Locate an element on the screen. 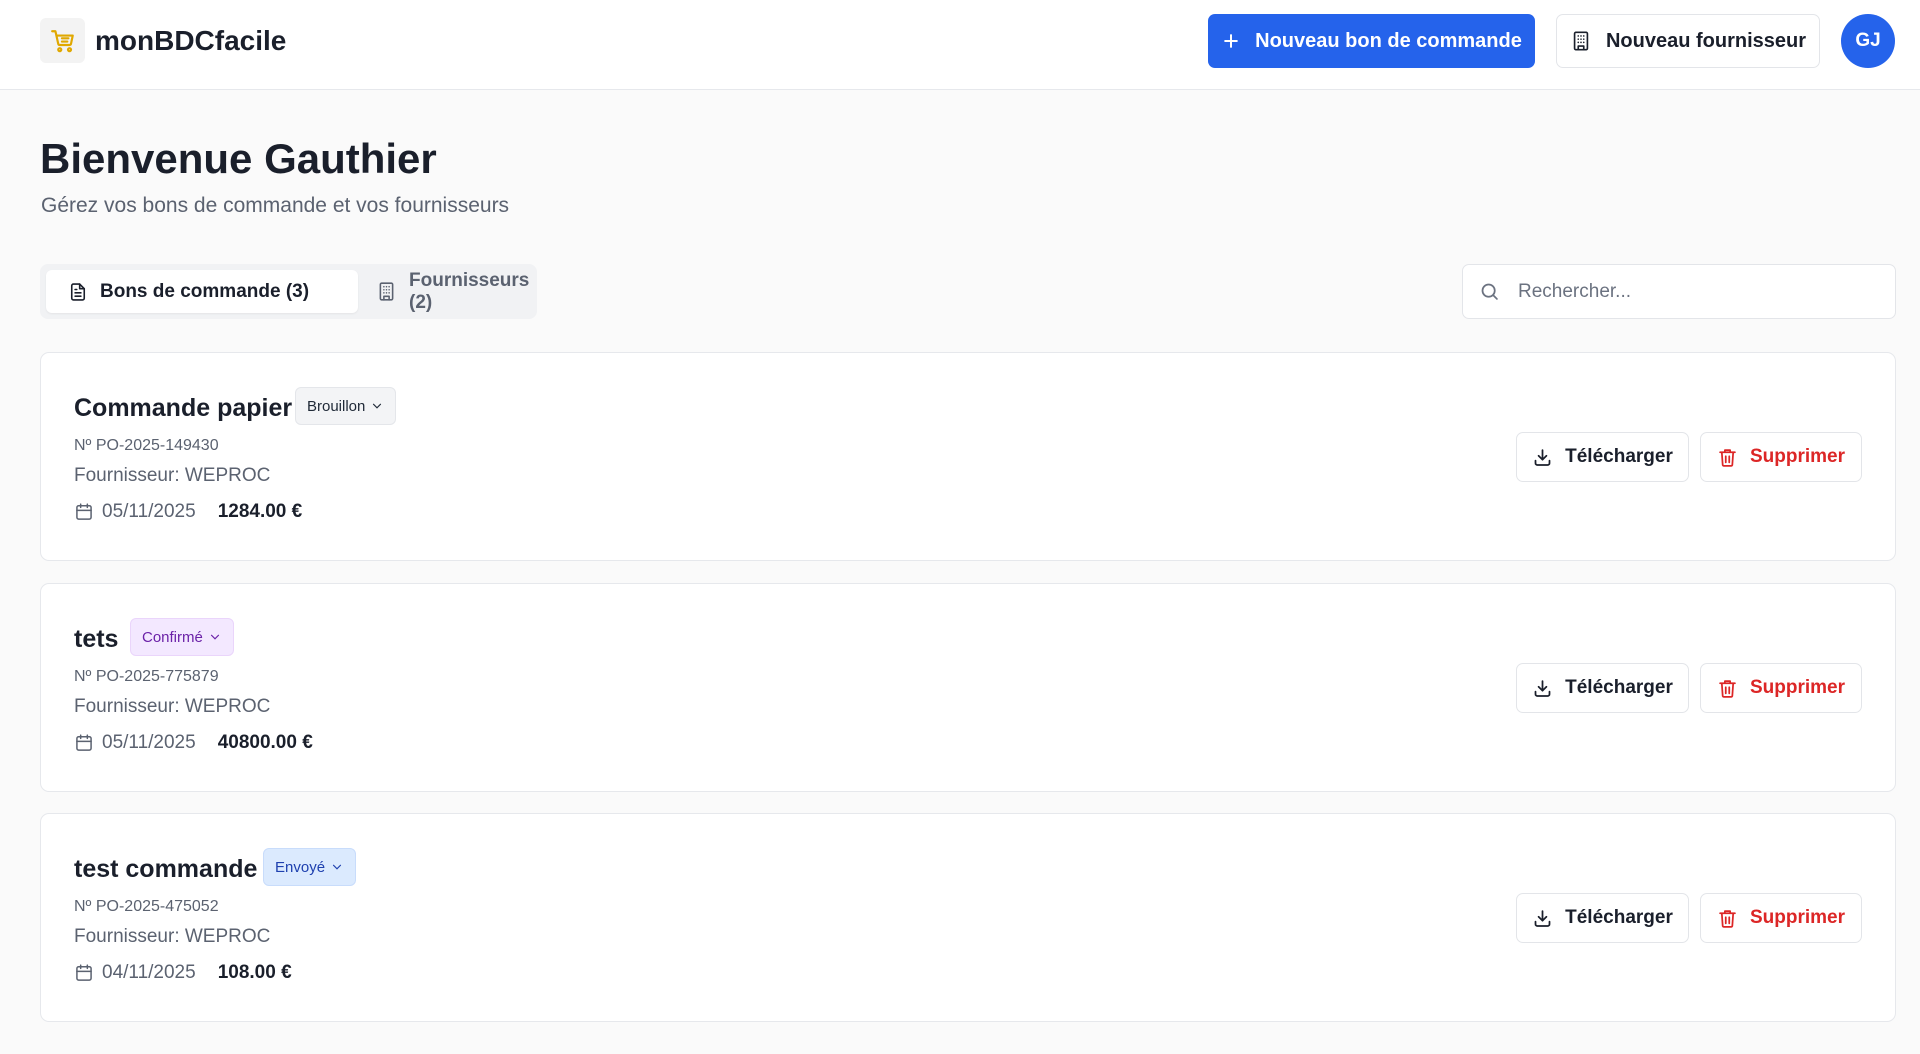  order-number: Nº PO-2025-475052 is located at coordinates (146, 906).